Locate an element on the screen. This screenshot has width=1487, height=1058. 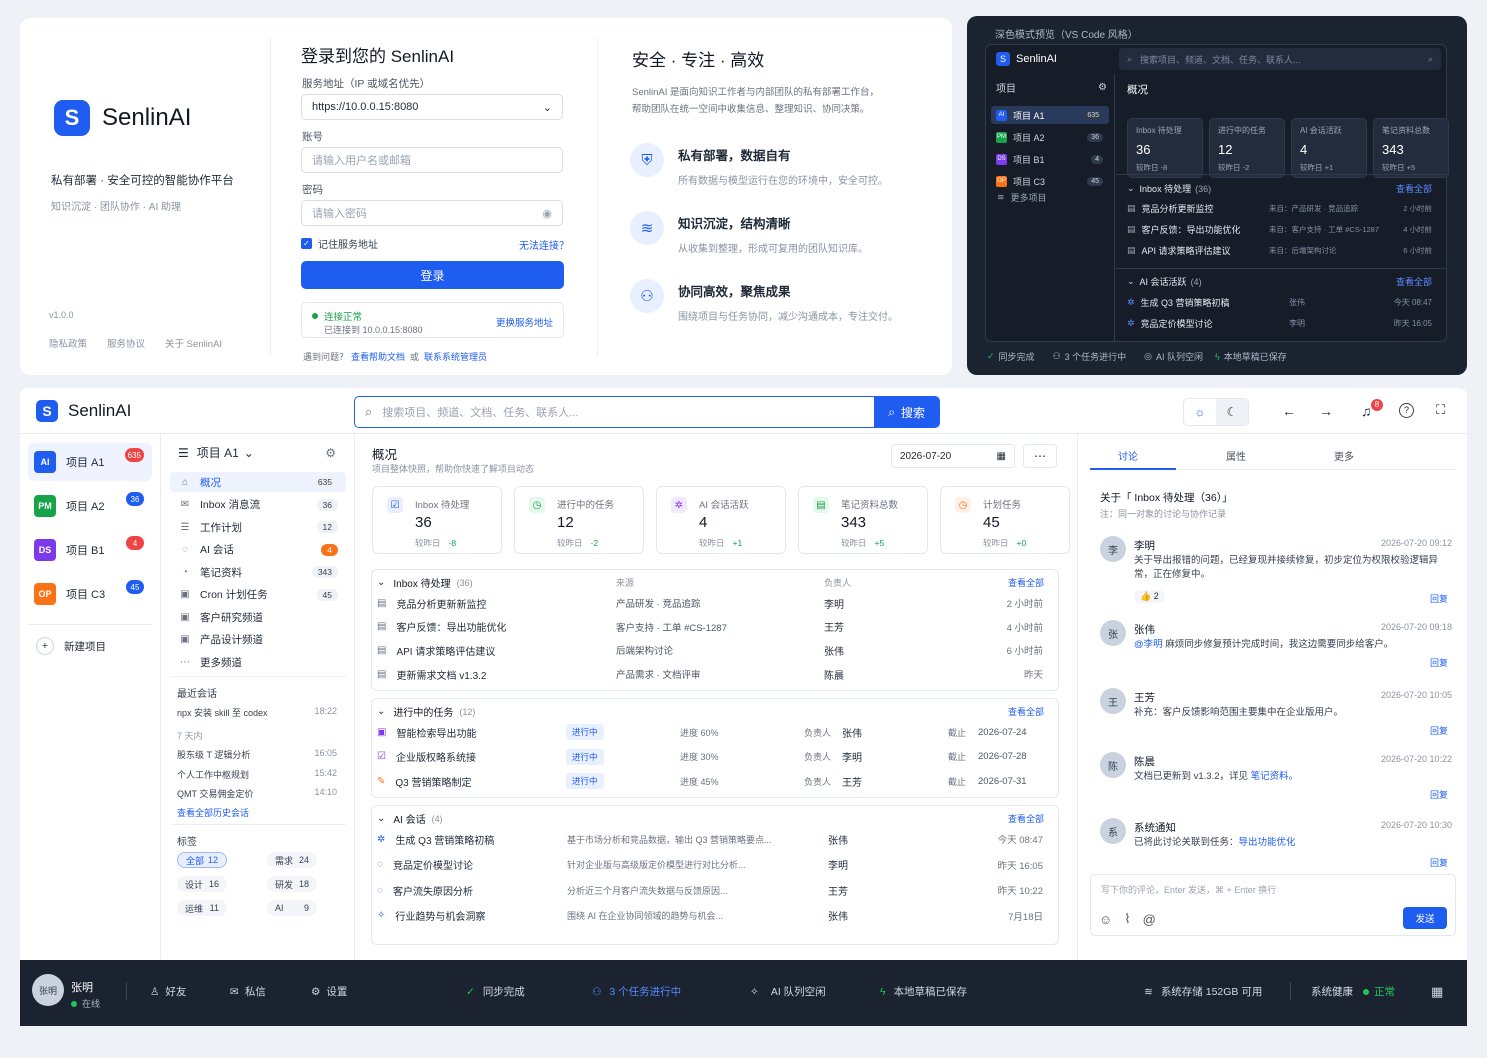
back-arrow-icon: ← is located at coordinates (1289, 411).